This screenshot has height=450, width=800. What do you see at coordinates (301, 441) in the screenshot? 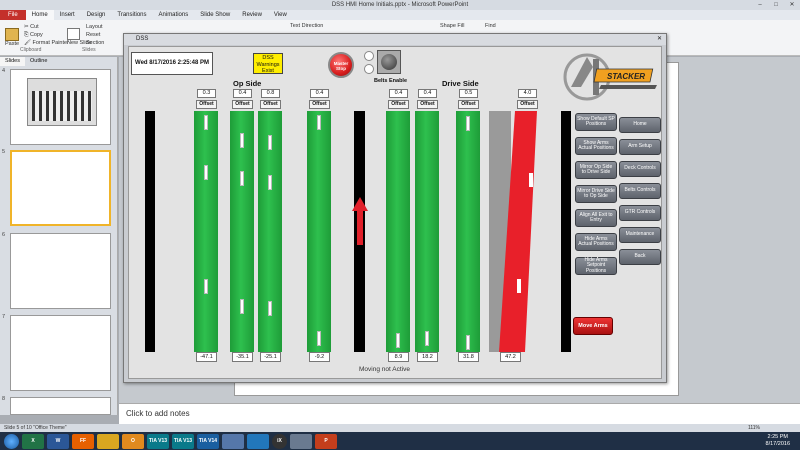
I see `hmi-app-icon` at bounding box center [301, 441].